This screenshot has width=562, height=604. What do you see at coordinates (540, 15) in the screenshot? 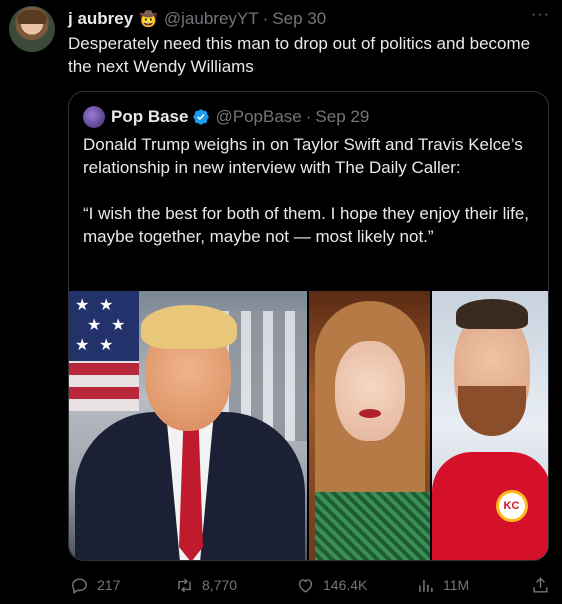
I see `more-icon: ···` at bounding box center [540, 15].